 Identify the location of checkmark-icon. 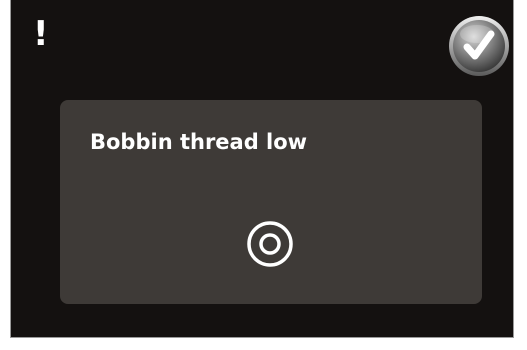
(479, 46).